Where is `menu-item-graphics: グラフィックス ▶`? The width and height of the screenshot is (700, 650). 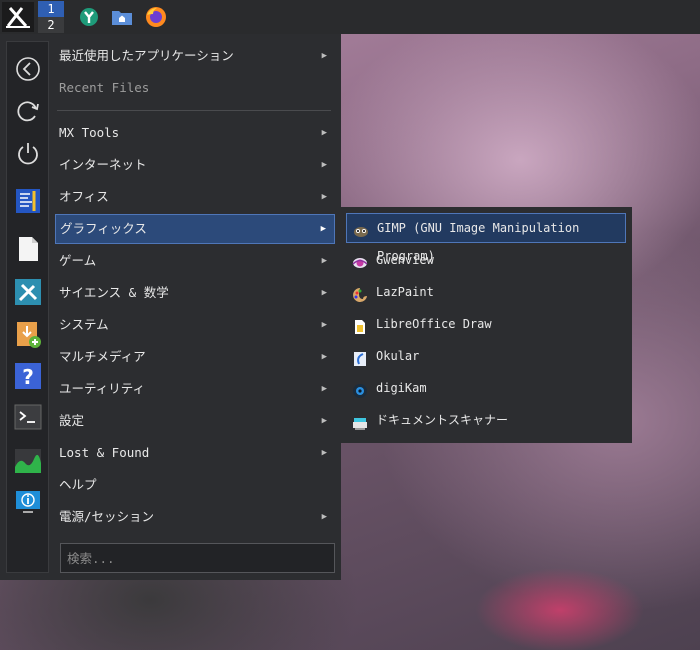 menu-item-graphics: グラフィックス ▶ is located at coordinates (195, 229).